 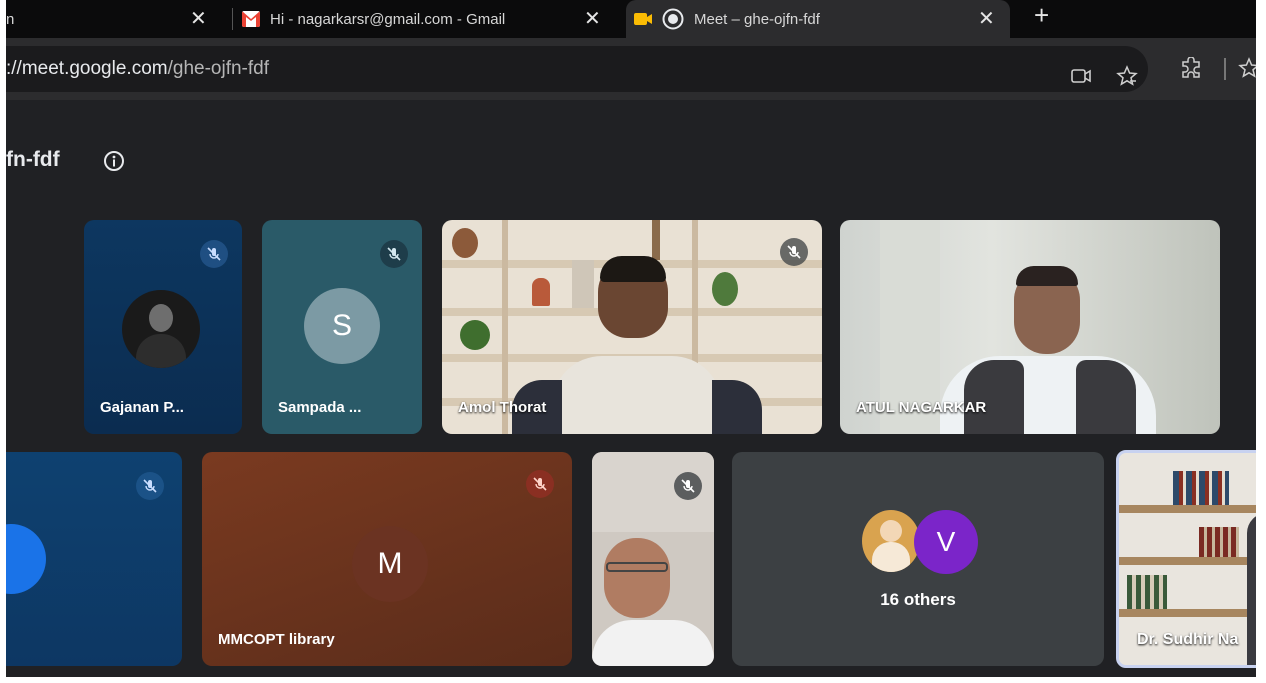 What do you see at coordinates (1127, 76) in the screenshot?
I see `favorite-star-icon` at bounding box center [1127, 76].